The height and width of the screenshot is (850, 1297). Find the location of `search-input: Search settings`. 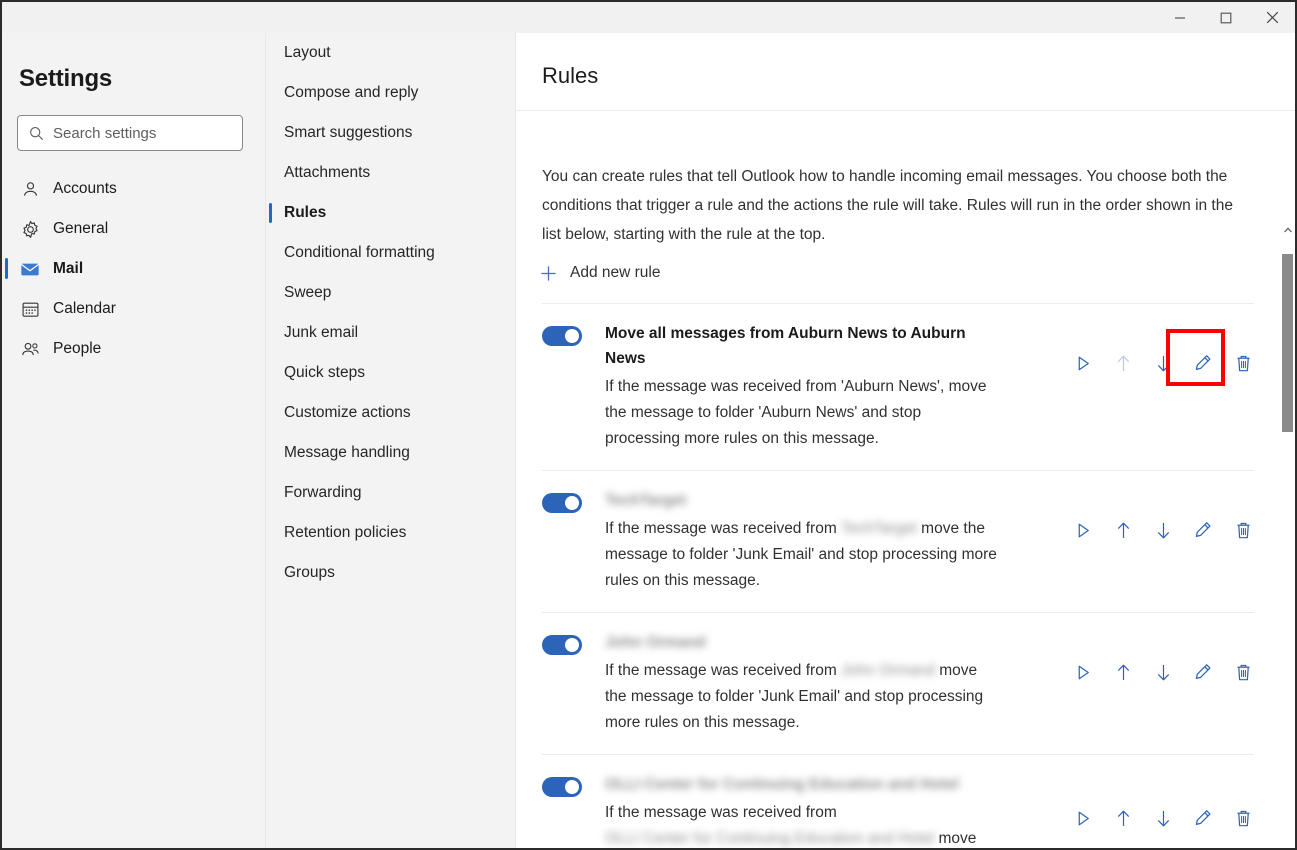

search-input: Search settings is located at coordinates (104, 133).